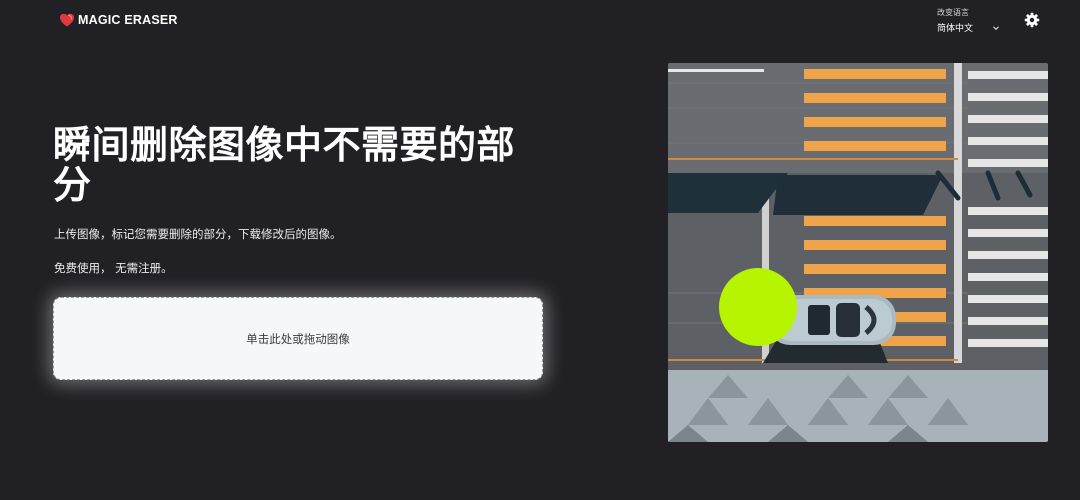  What do you see at coordinates (1032, 20) in the screenshot?
I see `gear-icon` at bounding box center [1032, 20].